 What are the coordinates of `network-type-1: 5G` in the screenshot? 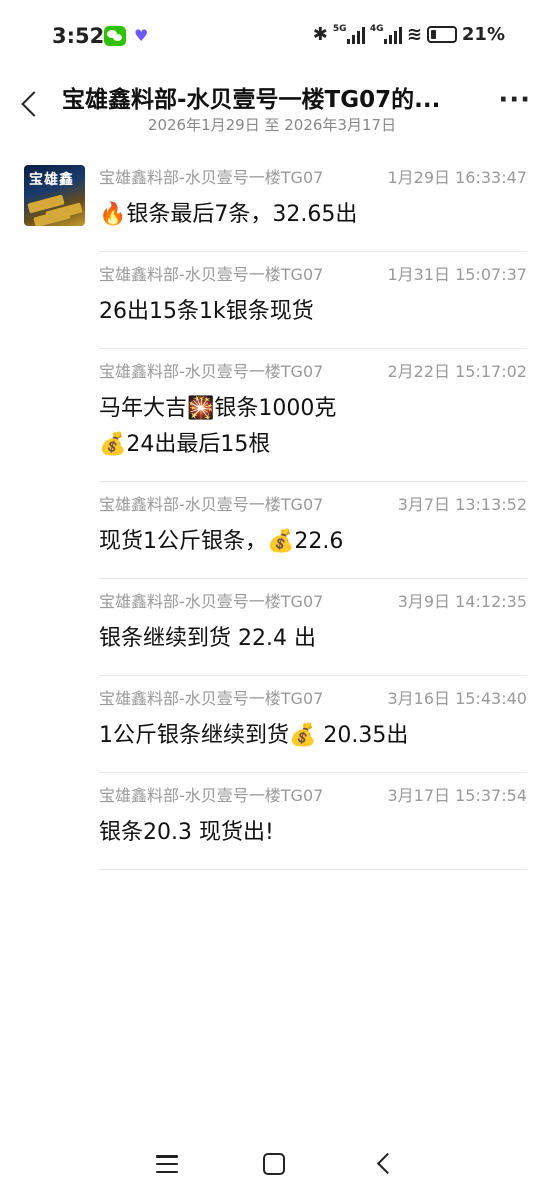 It's located at (339, 28).